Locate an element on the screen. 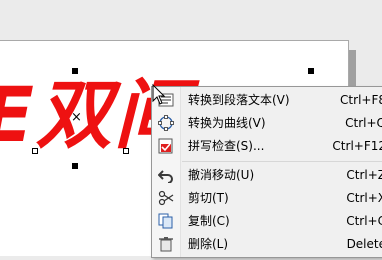 The height and width of the screenshot is (260, 382). menu-item-shortcut: Ctrl+Z is located at coordinates (364, 175).